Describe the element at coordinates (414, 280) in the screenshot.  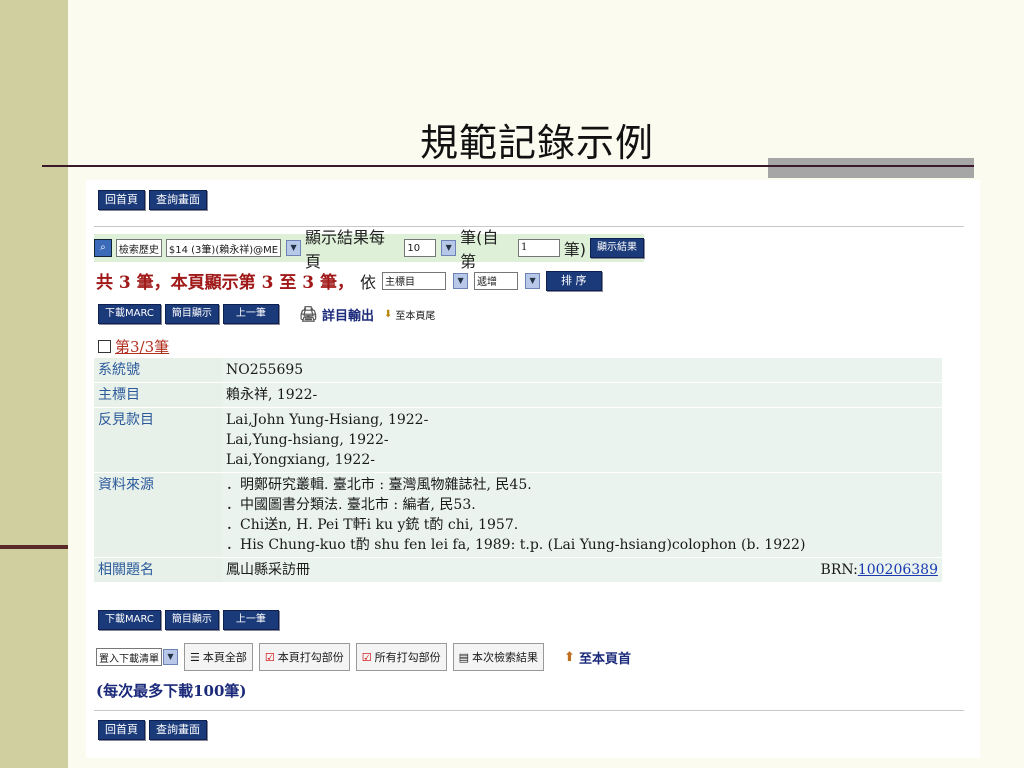
I see `sort-field-select: 主標目` at that location.